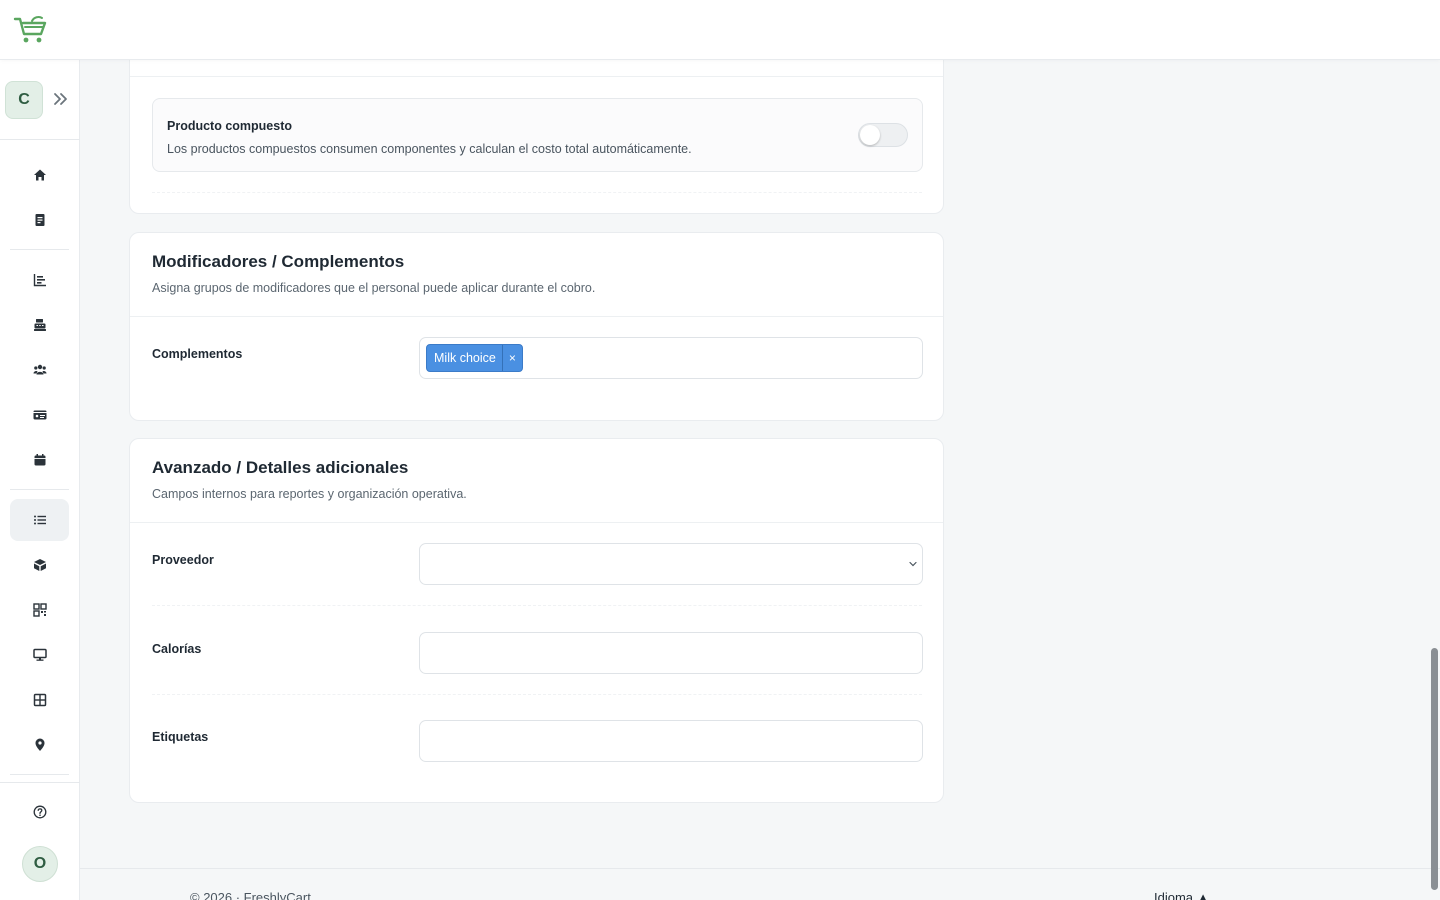  What do you see at coordinates (671, 564) in the screenshot?
I see `supplier-select` at bounding box center [671, 564].